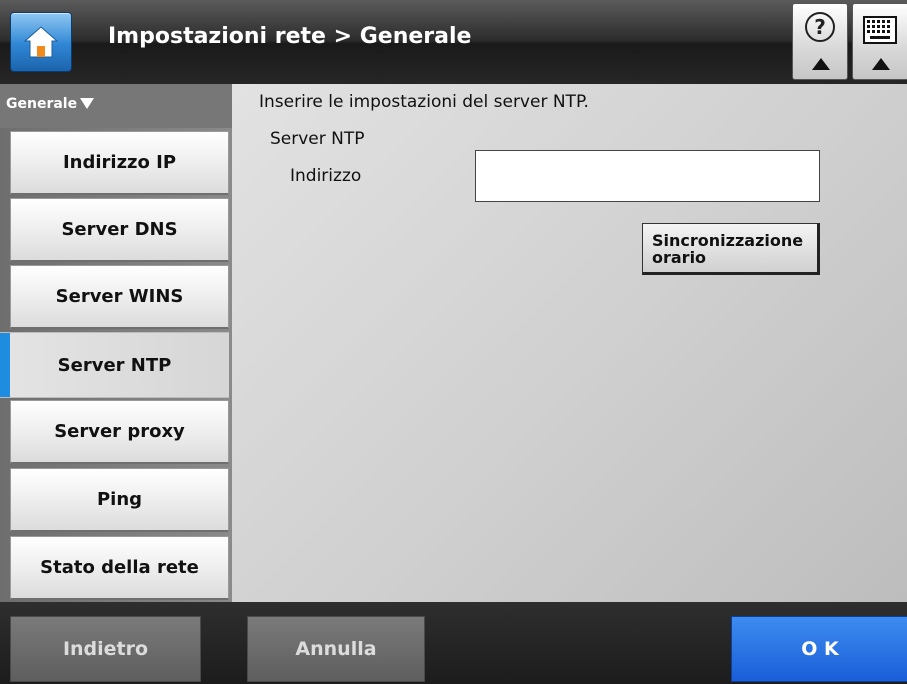 Image resolution: width=907 pixels, height=684 pixels. Describe the element at coordinates (820, 27) in the screenshot. I see `help-icon: ?` at that location.